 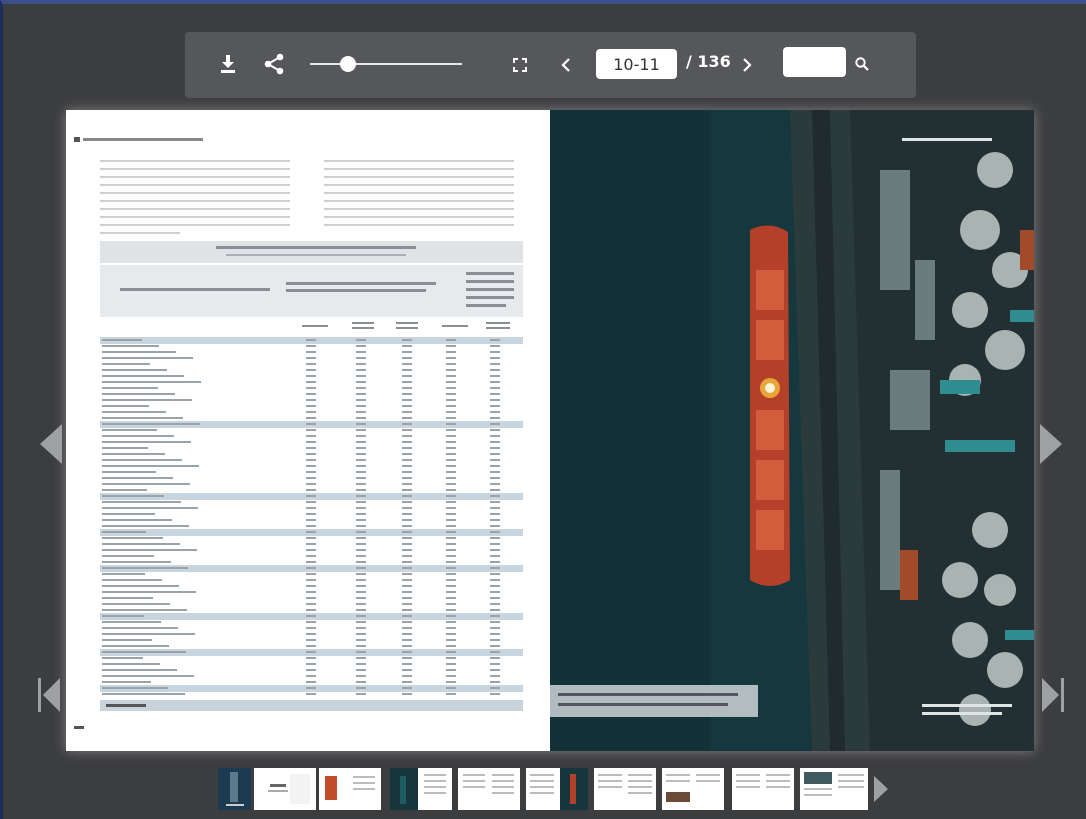 What do you see at coordinates (1053, 697) in the screenshot?
I see `last-page-icon` at bounding box center [1053, 697].